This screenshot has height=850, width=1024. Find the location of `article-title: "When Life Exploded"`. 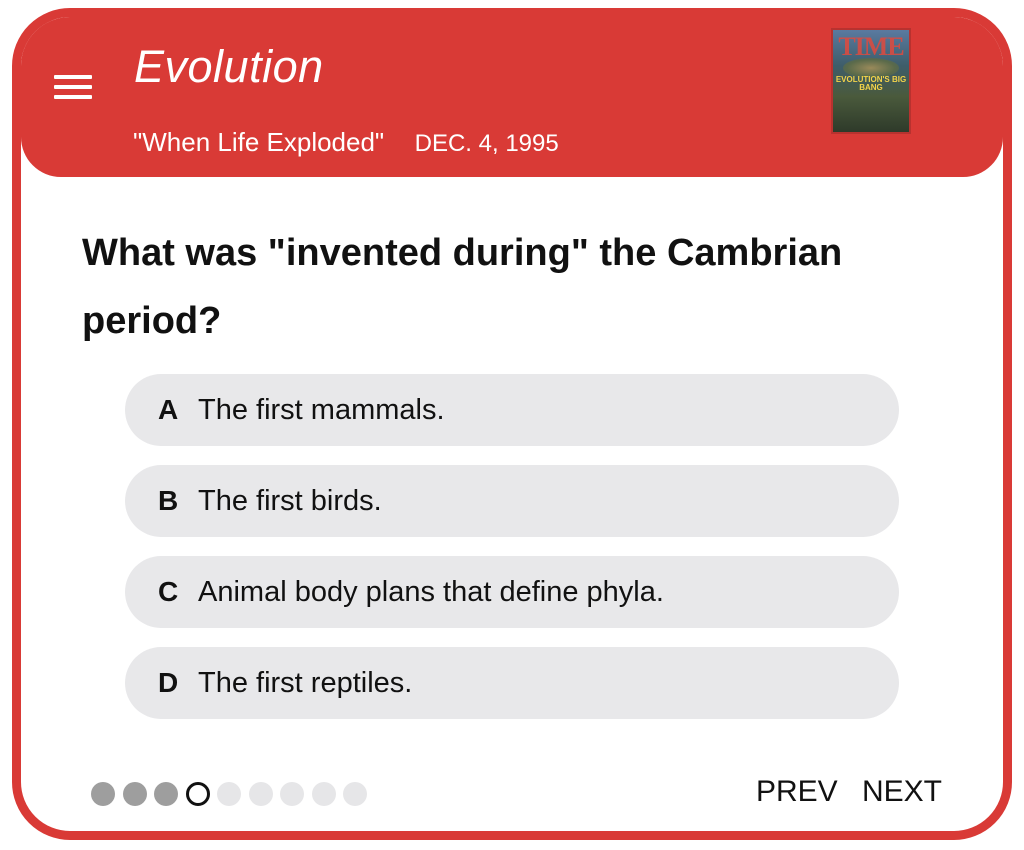

article-title: "When Life Exploded" is located at coordinates (259, 142).